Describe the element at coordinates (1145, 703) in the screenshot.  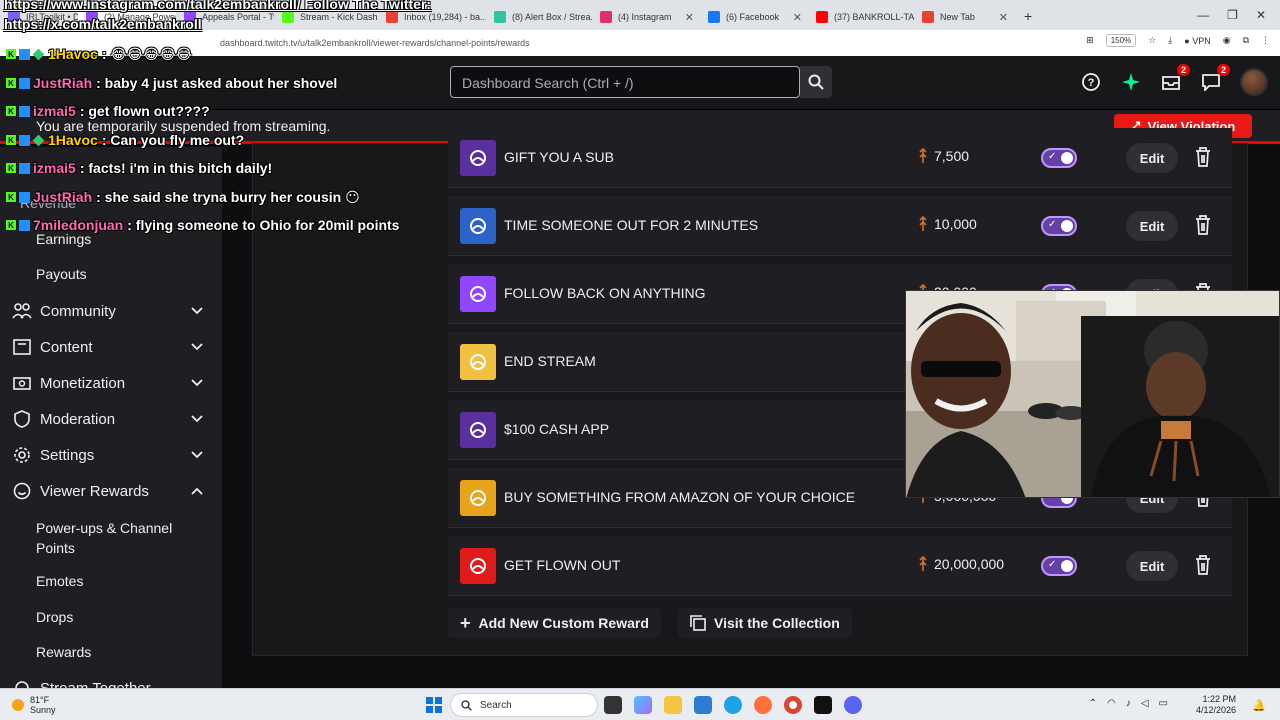
I see `speaker-icon: ◁` at that location.